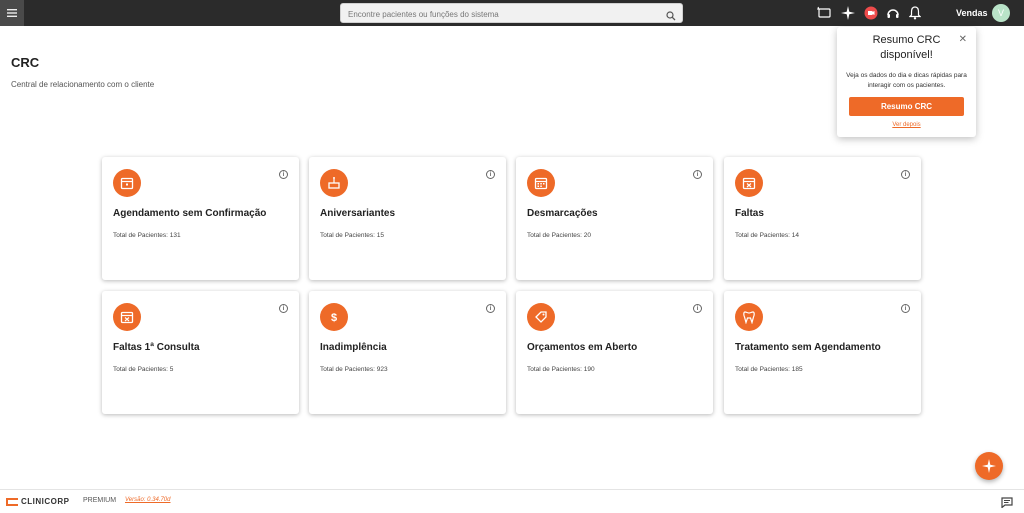 The width and height of the screenshot is (1024, 513). I want to click on avatar: V, so click(1001, 13).